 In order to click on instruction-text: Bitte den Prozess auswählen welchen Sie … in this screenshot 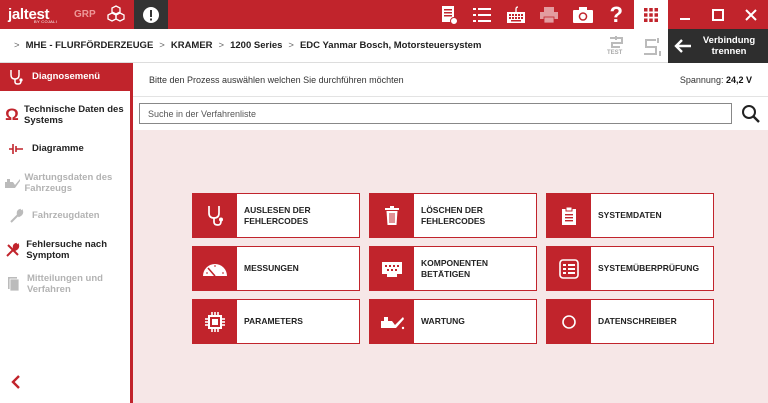, I will do `click(276, 80)`.